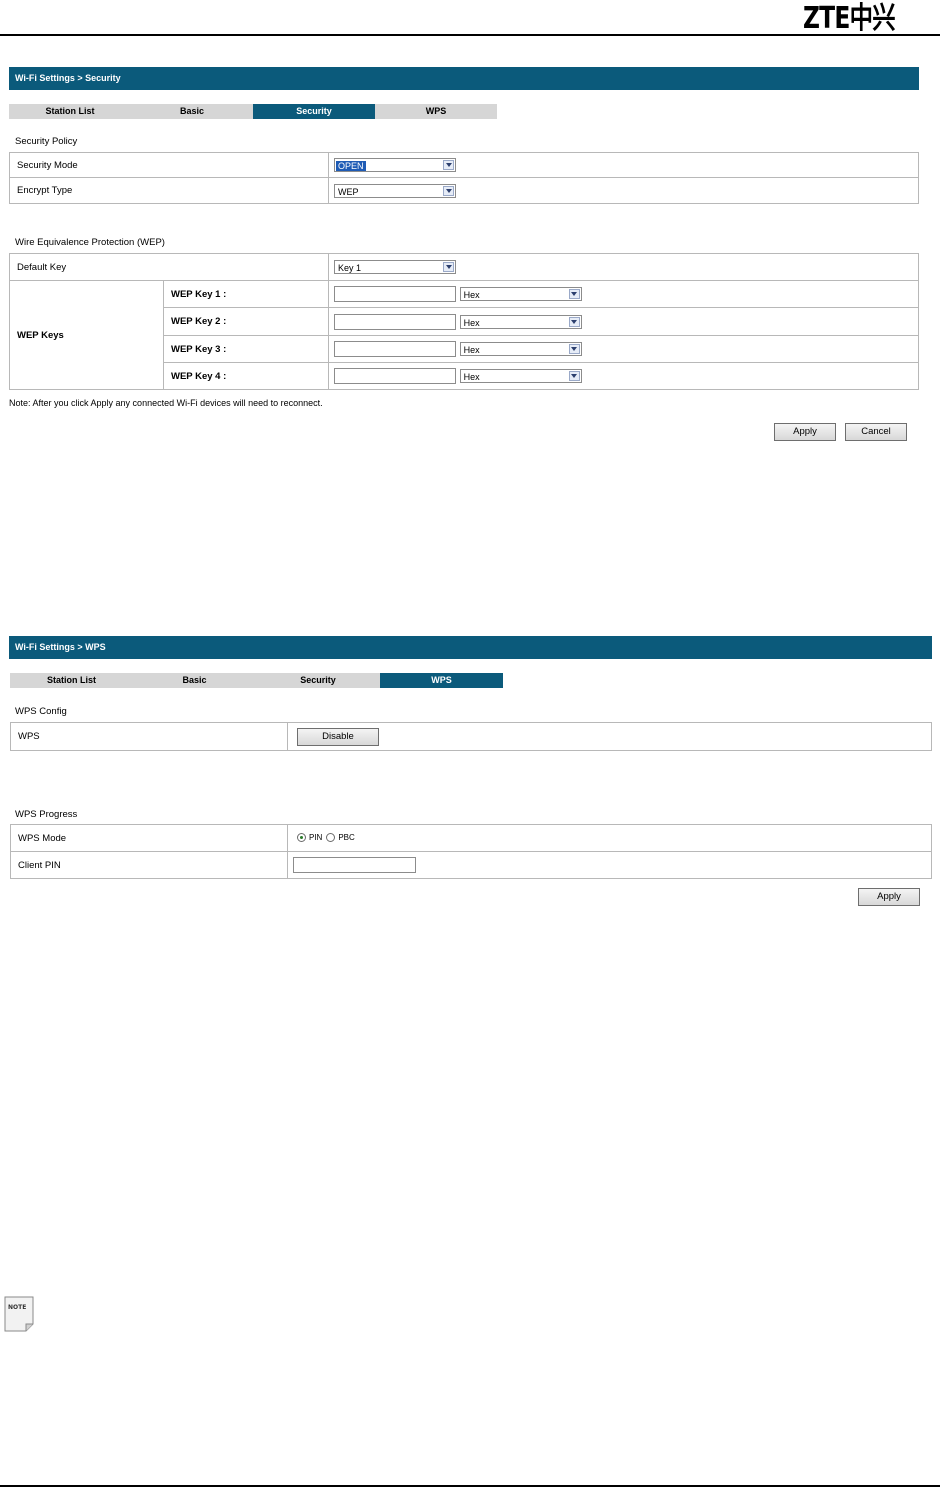 This screenshot has width=940, height=1488. Describe the element at coordinates (470, 35) in the screenshot. I see `header-divider` at that location.